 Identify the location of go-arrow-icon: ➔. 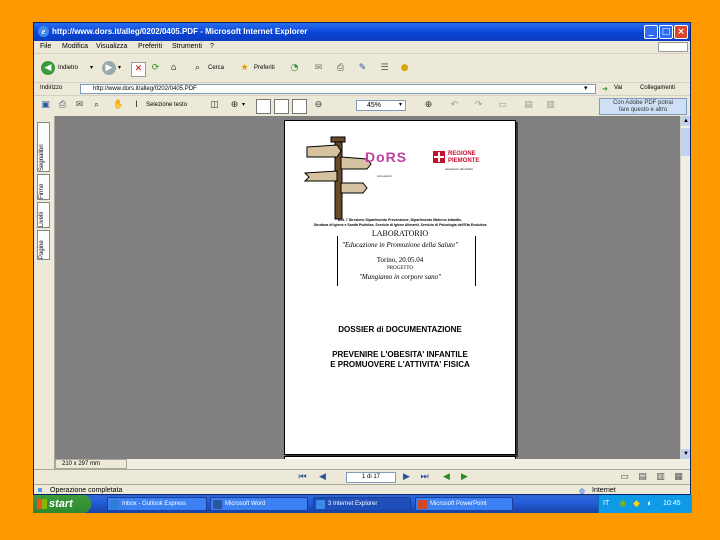
(605, 89).